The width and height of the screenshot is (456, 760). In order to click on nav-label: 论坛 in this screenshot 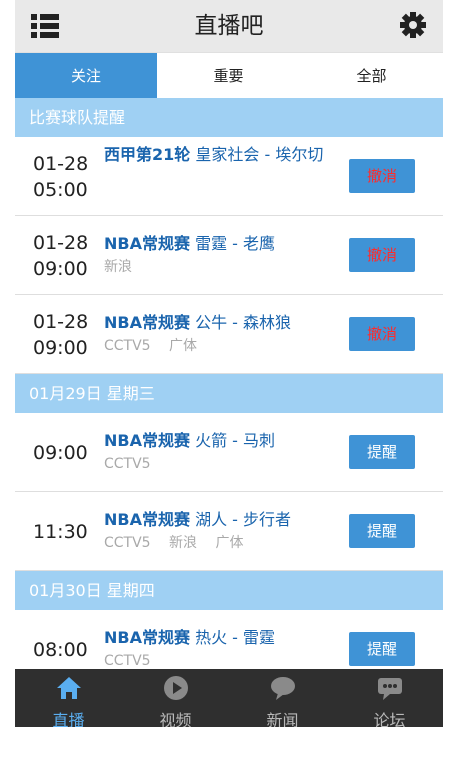, I will do `click(389, 719)`.